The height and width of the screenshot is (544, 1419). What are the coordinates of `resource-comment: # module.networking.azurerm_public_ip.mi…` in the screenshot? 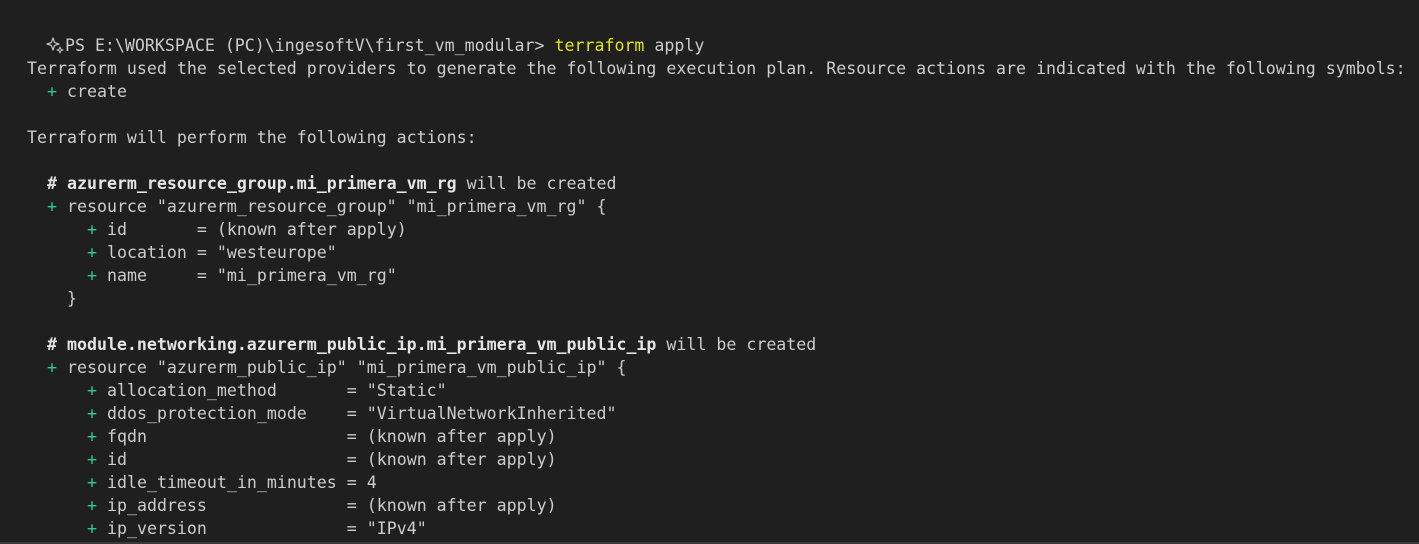 It's located at (432, 344).